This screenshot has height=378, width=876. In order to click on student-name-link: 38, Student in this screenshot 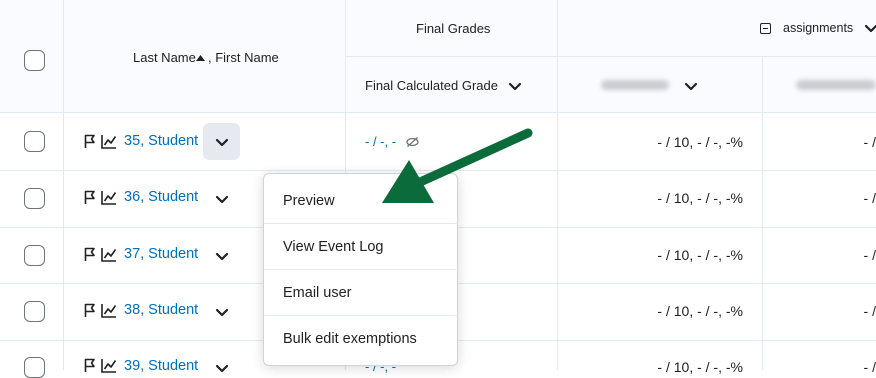, I will do `click(161, 310)`.